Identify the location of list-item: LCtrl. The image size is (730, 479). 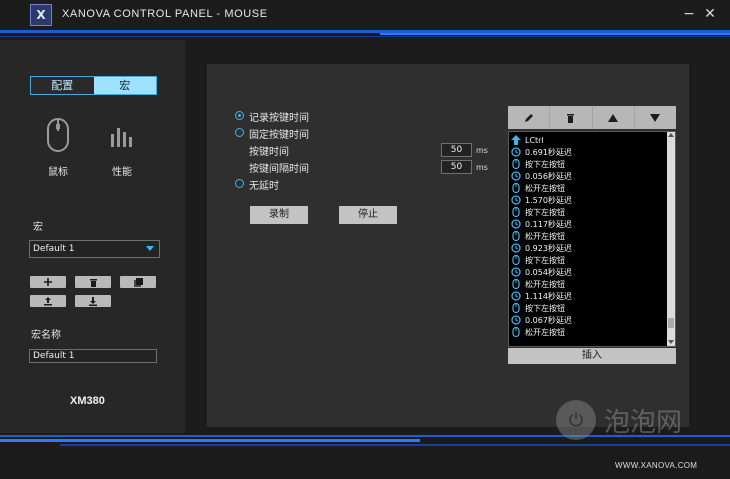
(527, 140).